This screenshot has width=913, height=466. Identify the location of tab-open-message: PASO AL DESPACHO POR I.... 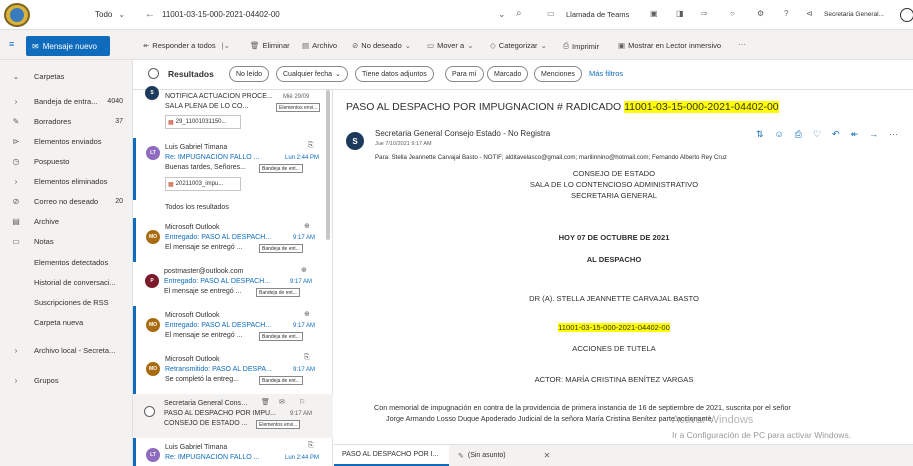
(391, 455).